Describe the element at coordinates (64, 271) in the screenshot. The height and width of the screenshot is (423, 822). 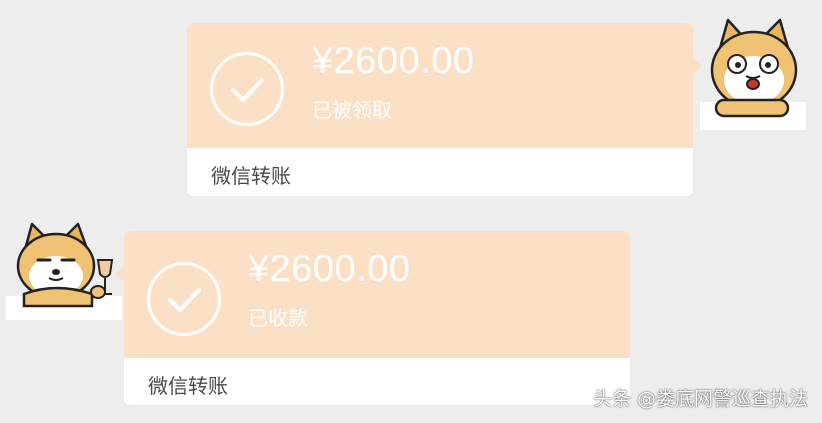
I see `shiba-dog-wine-avatar` at that location.